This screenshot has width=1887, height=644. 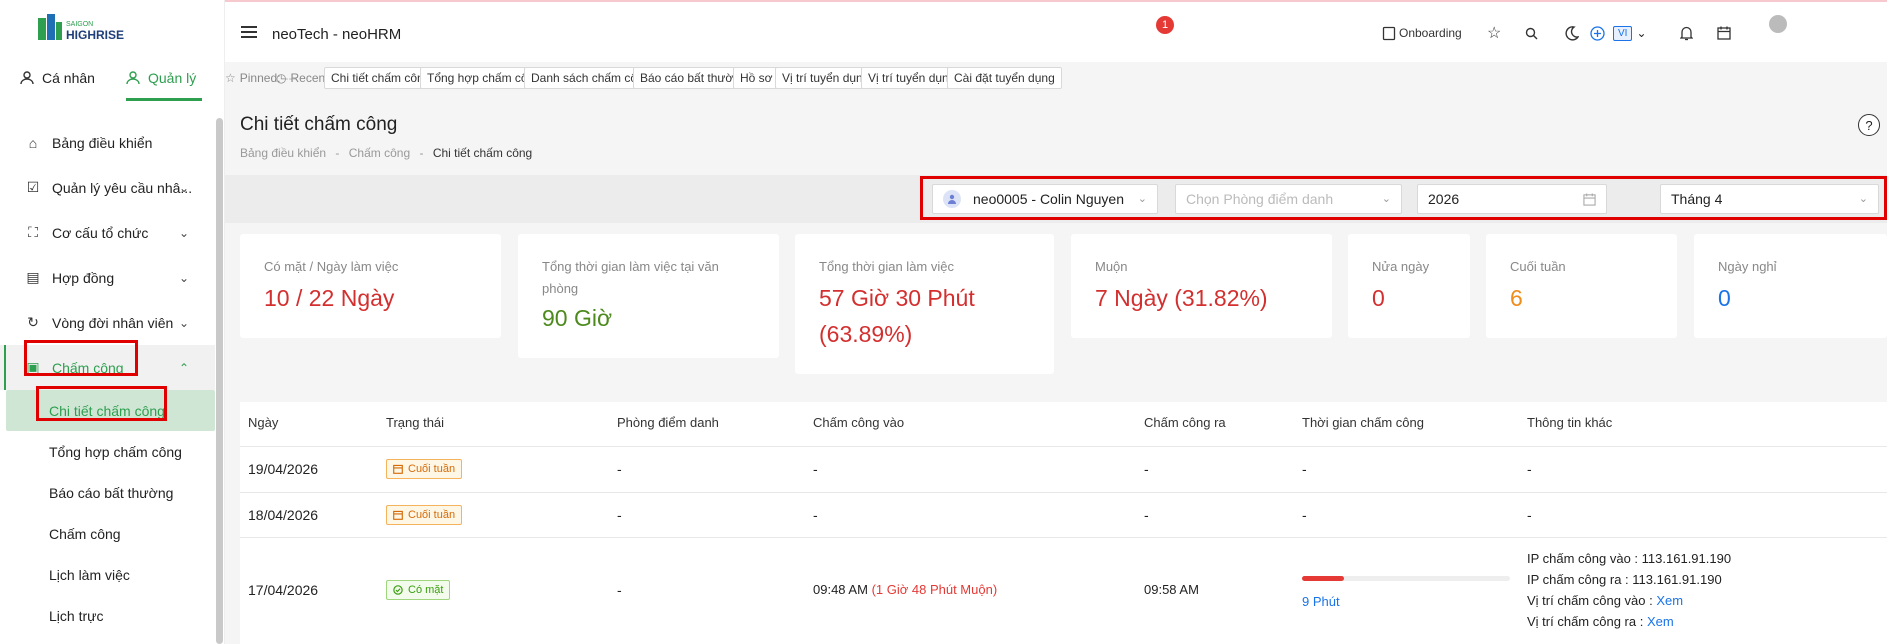 What do you see at coordinates (1401, 266) in the screenshot?
I see `stat-label: Nửa ngày` at bounding box center [1401, 266].